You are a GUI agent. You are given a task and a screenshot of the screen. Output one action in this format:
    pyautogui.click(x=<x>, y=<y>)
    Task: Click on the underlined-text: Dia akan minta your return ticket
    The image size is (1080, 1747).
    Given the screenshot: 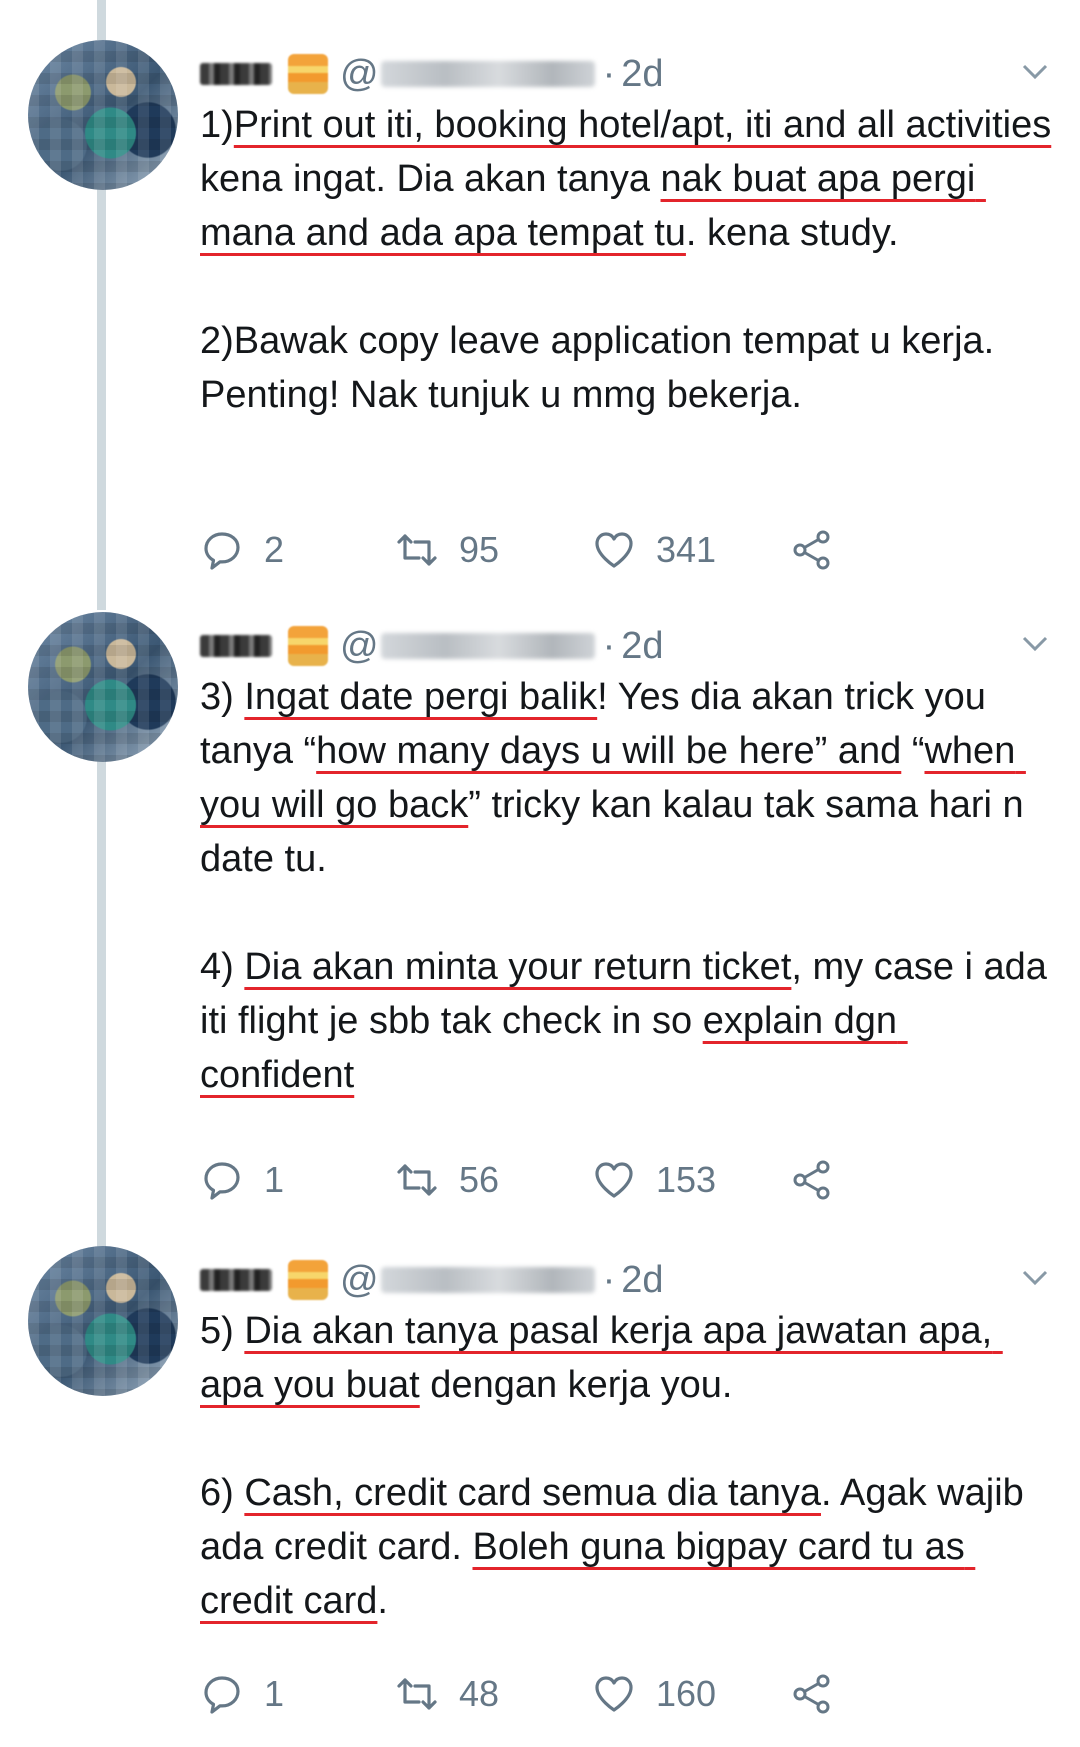 What is the action you would take?
    pyautogui.click(x=518, y=967)
    